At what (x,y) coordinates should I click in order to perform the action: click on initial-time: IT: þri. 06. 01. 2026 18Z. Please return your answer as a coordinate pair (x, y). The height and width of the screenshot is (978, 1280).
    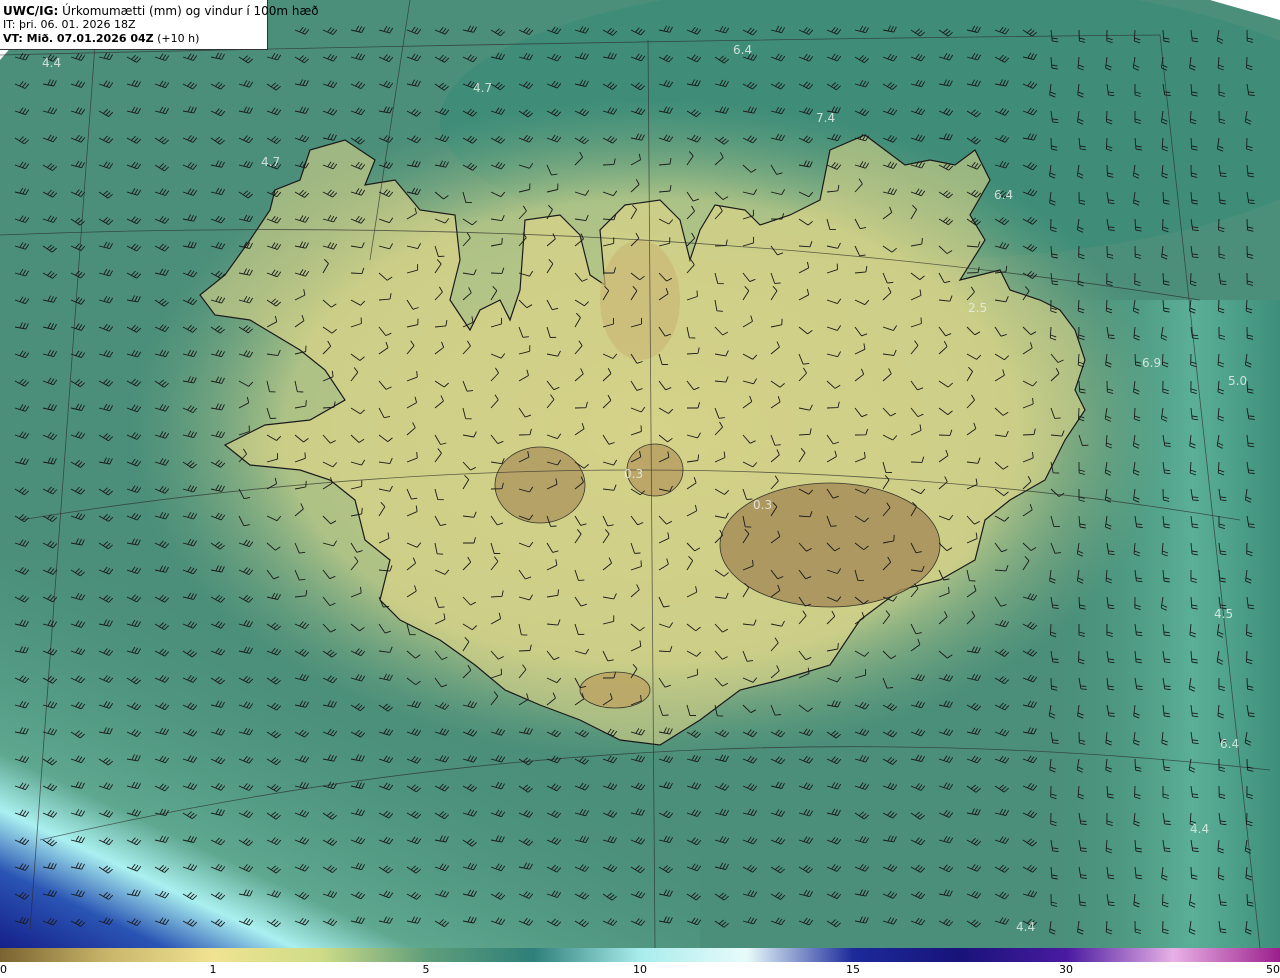
    Looking at the image, I should click on (69, 24).